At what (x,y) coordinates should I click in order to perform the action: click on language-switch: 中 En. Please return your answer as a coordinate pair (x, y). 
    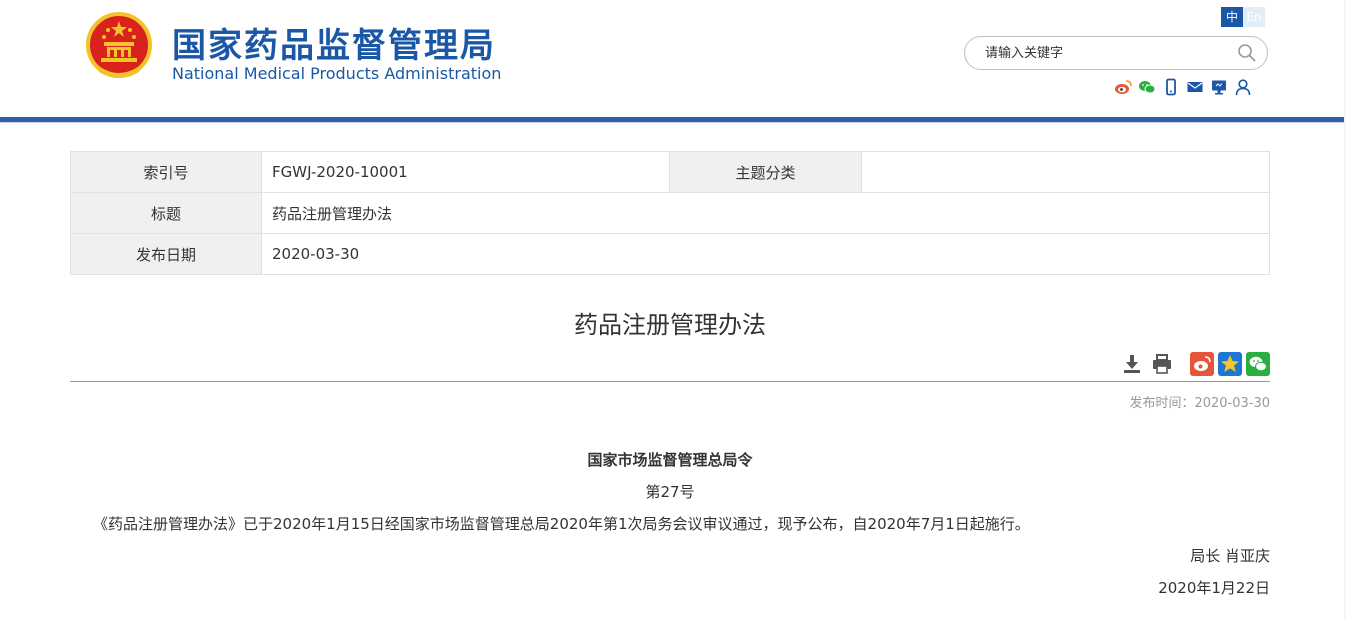
    Looking at the image, I should click on (1243, 17).